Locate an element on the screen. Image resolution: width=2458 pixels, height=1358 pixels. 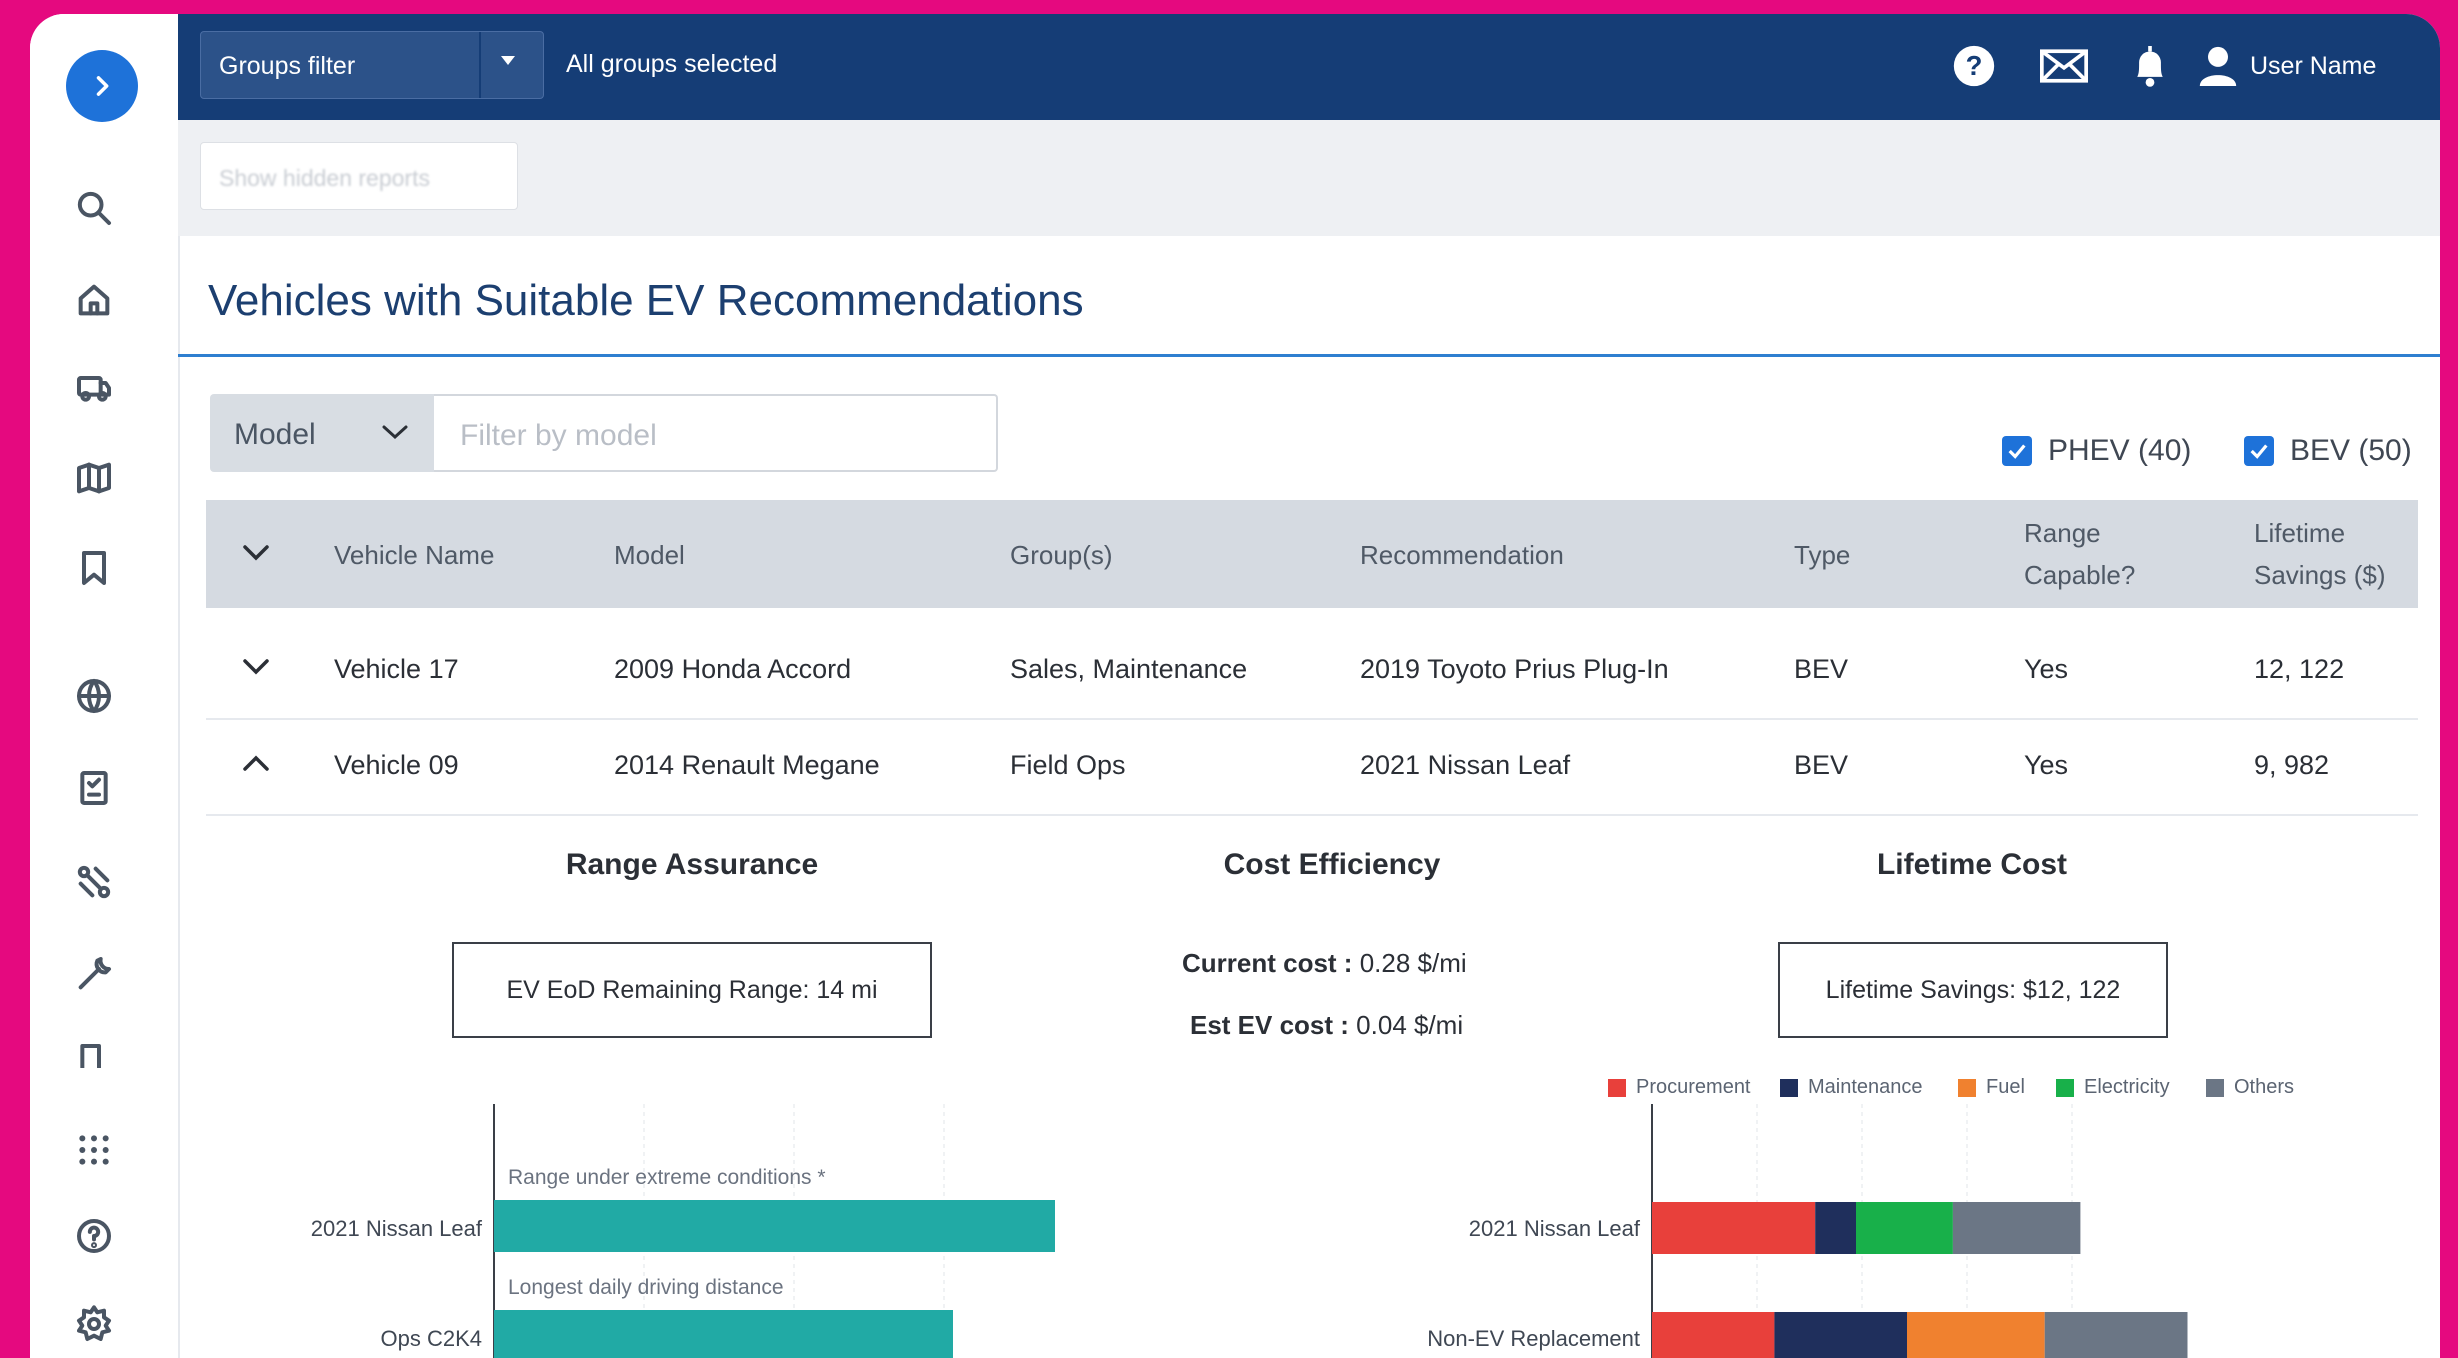
cost-efficiency-title: Cost Efficiency is located at coordinates (1332, 864).